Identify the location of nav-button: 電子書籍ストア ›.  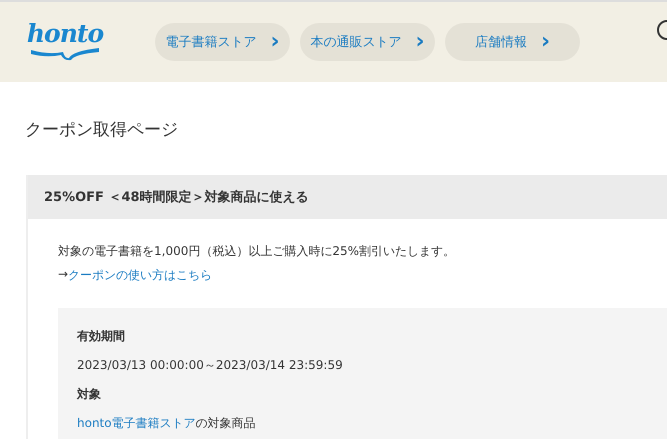
(222, 42).